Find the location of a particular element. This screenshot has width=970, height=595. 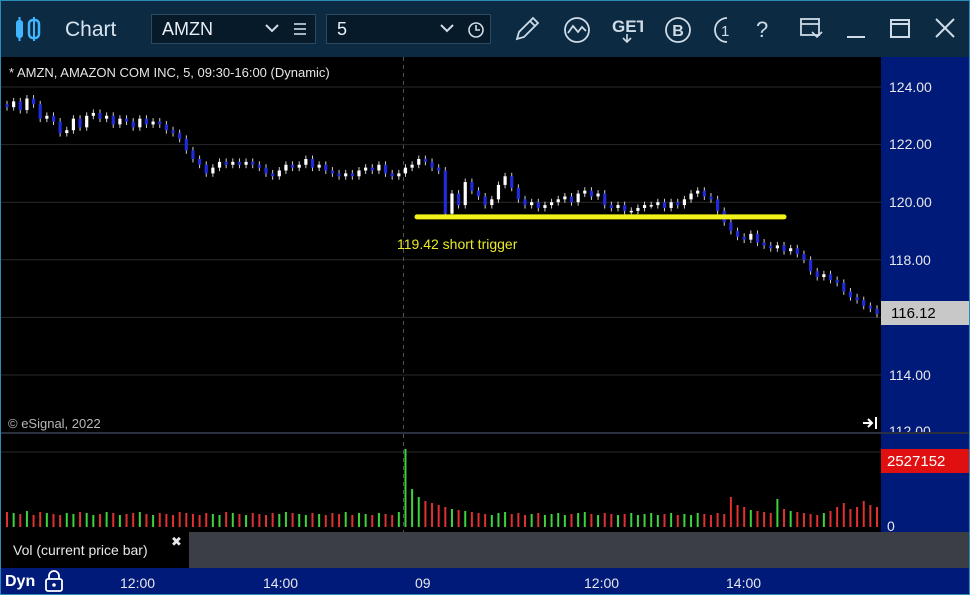

lock-icon is located at coordinates (54, 581).